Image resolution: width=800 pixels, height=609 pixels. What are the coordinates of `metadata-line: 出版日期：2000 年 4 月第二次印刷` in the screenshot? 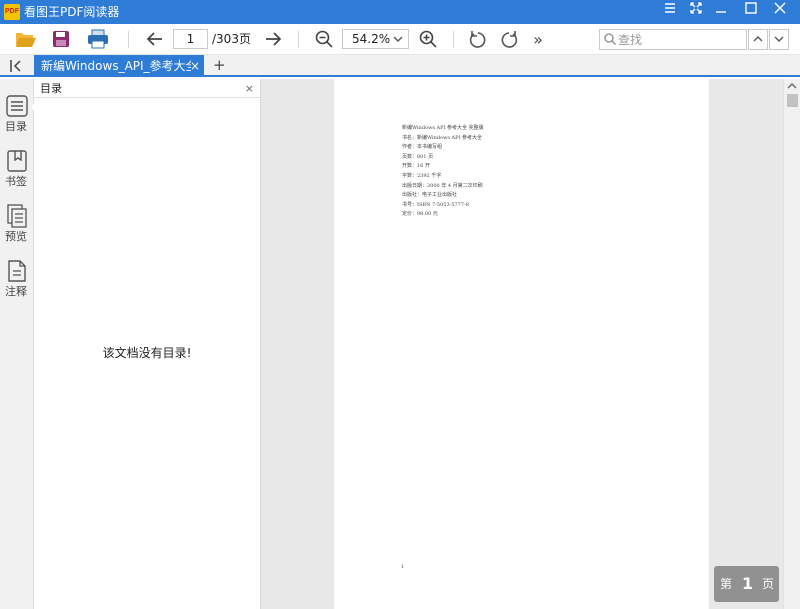 It's located at (442, 185).